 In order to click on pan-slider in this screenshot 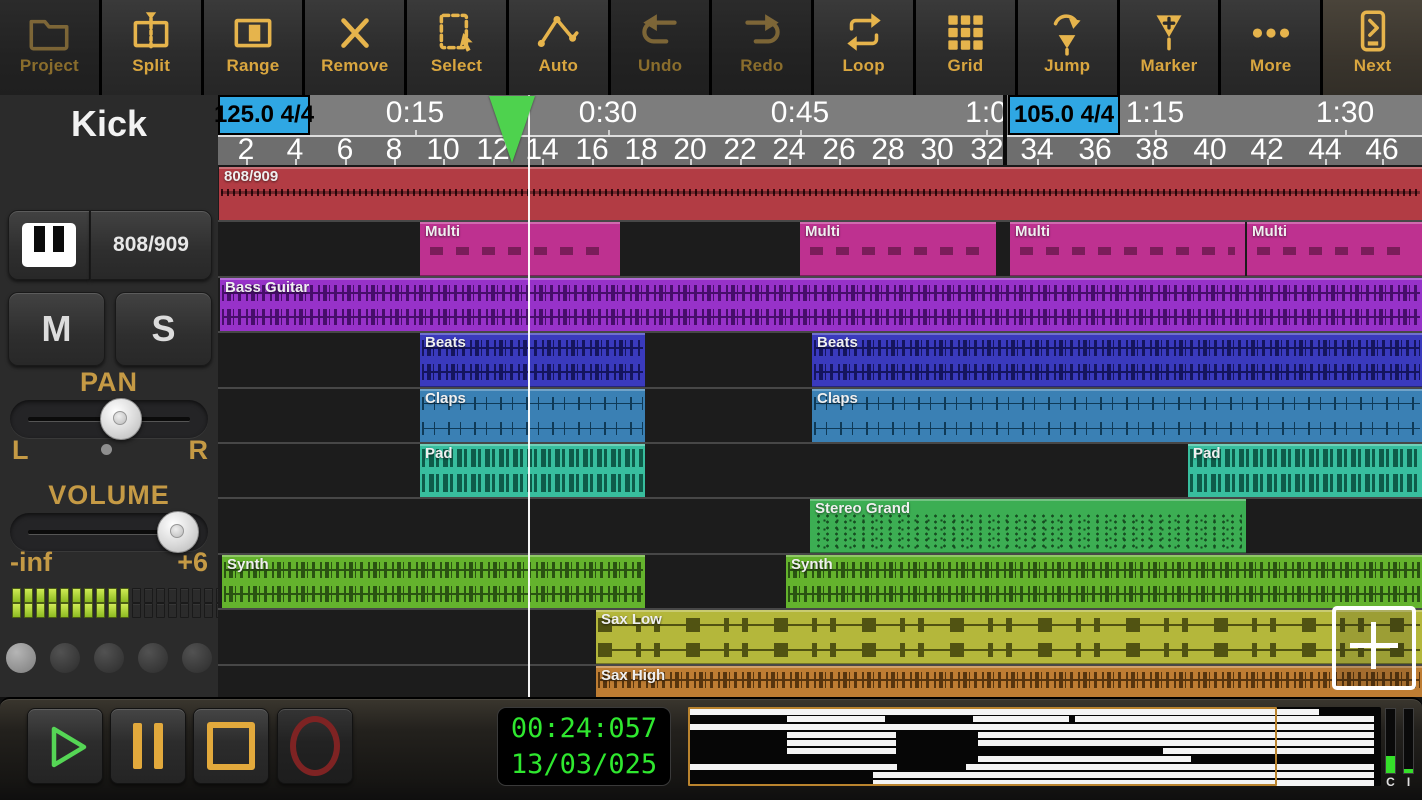, I will do `click(109, 419)`.